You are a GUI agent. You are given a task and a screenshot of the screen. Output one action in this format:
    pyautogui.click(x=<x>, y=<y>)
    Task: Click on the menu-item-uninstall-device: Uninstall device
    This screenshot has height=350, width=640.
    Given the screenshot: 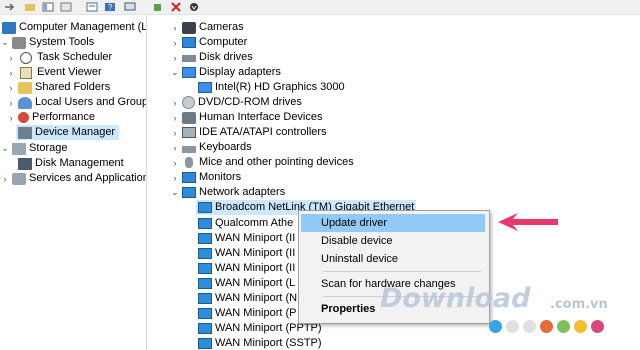 What is the action you would take?
    pyautogui.click(x=393, y=259)
    